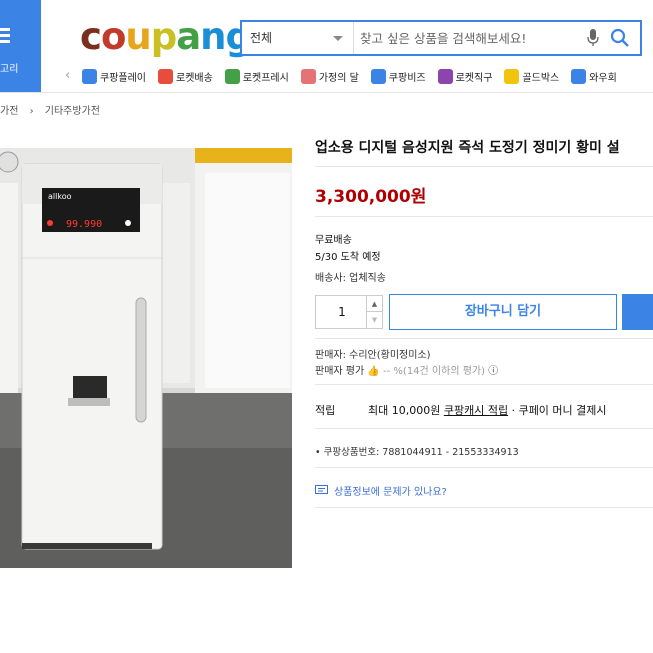 The height and width of the screenshot is (653, 653). I want to click on hamburger-icon, so click(5, 35).